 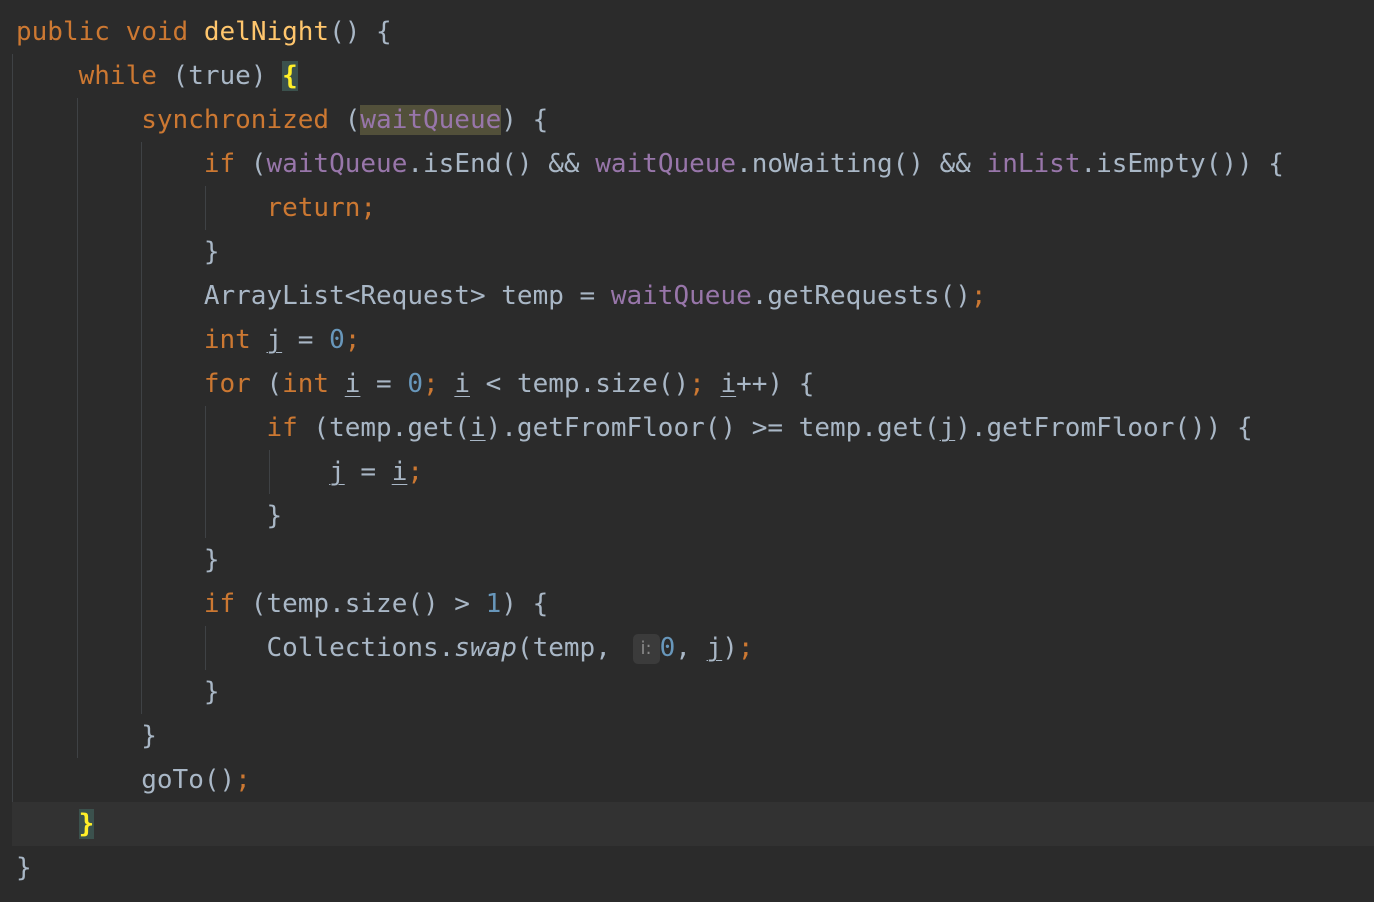 I want to click on keyword: return;, so click(x=321, y=208).